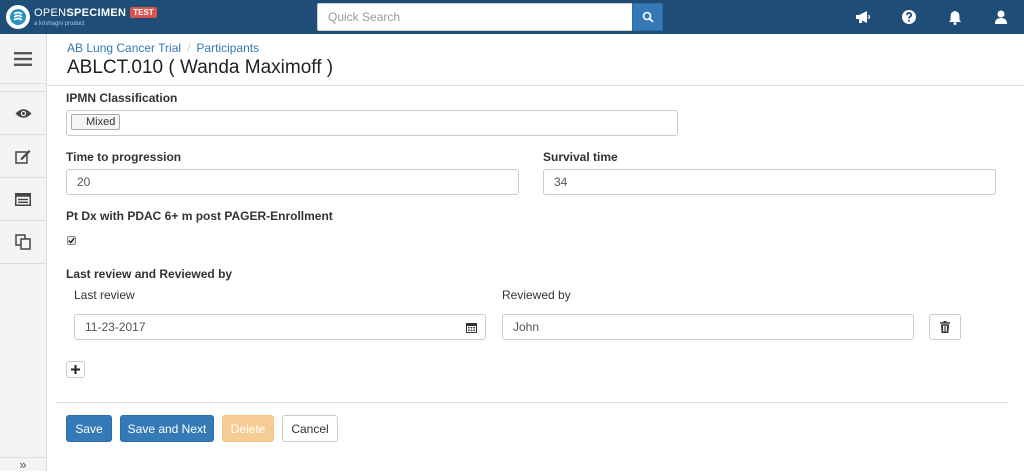  Describe the element at coordinates (536, 295) in the screenshot. I see `reviewed-by-label: Reviewed by` at that location.